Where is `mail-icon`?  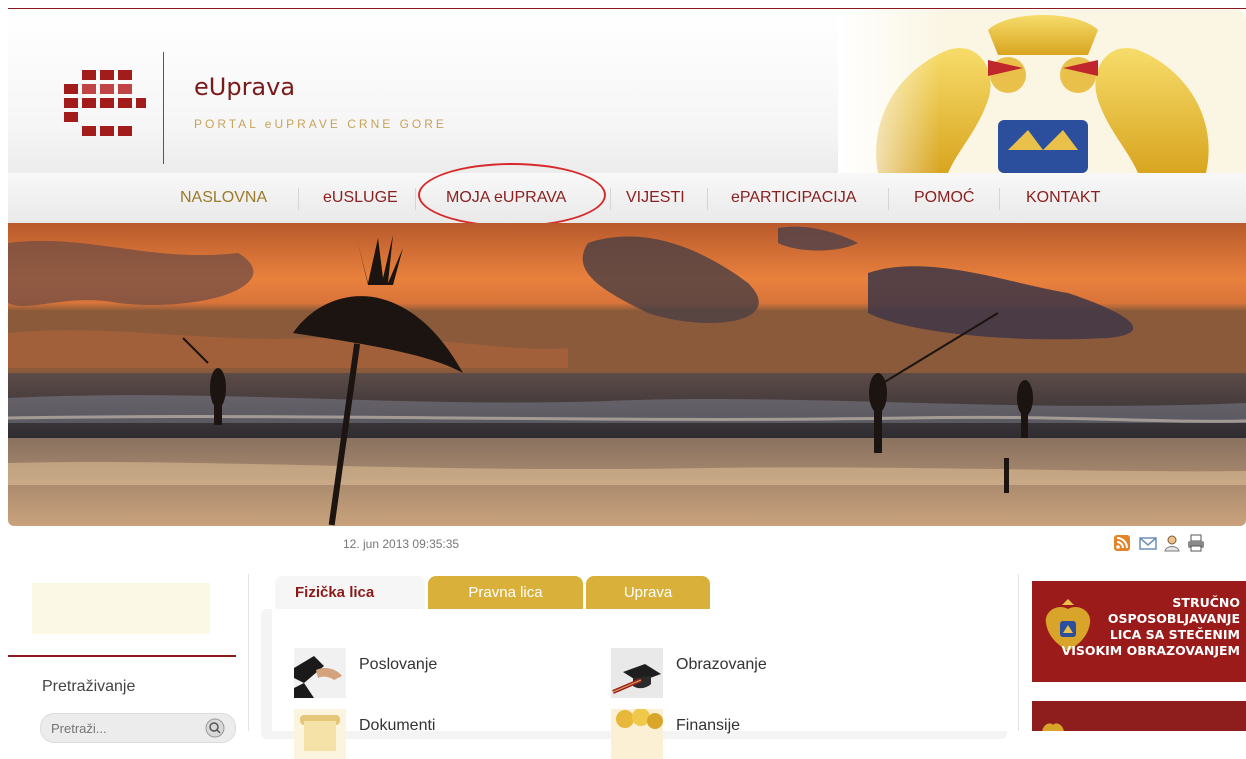 mail-icon is located at coordinates (1148, 543).